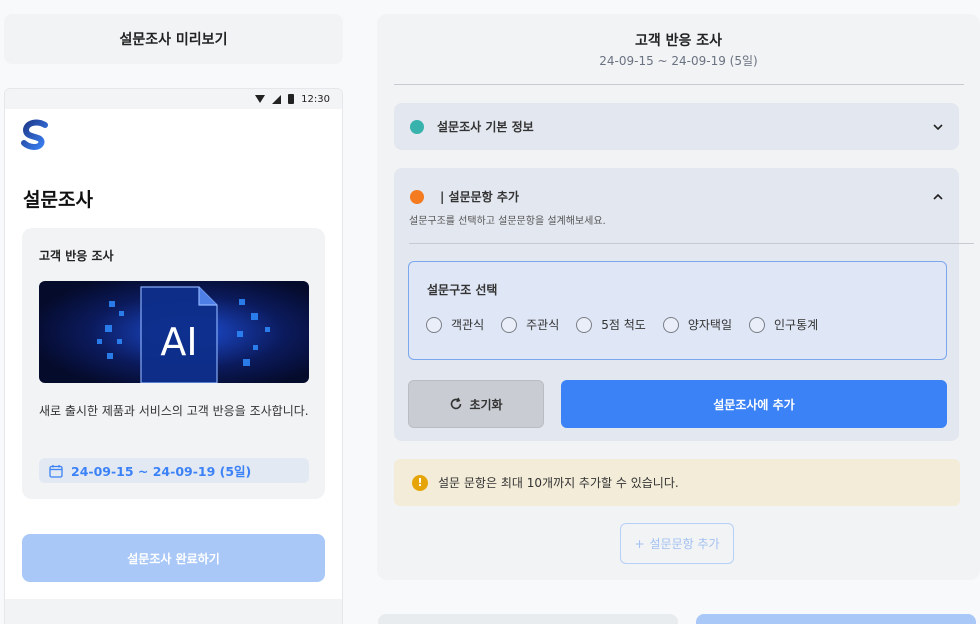  Describe the element at coordinates (260, 99) in the screenshot. I see `wifi-icon` at that location.